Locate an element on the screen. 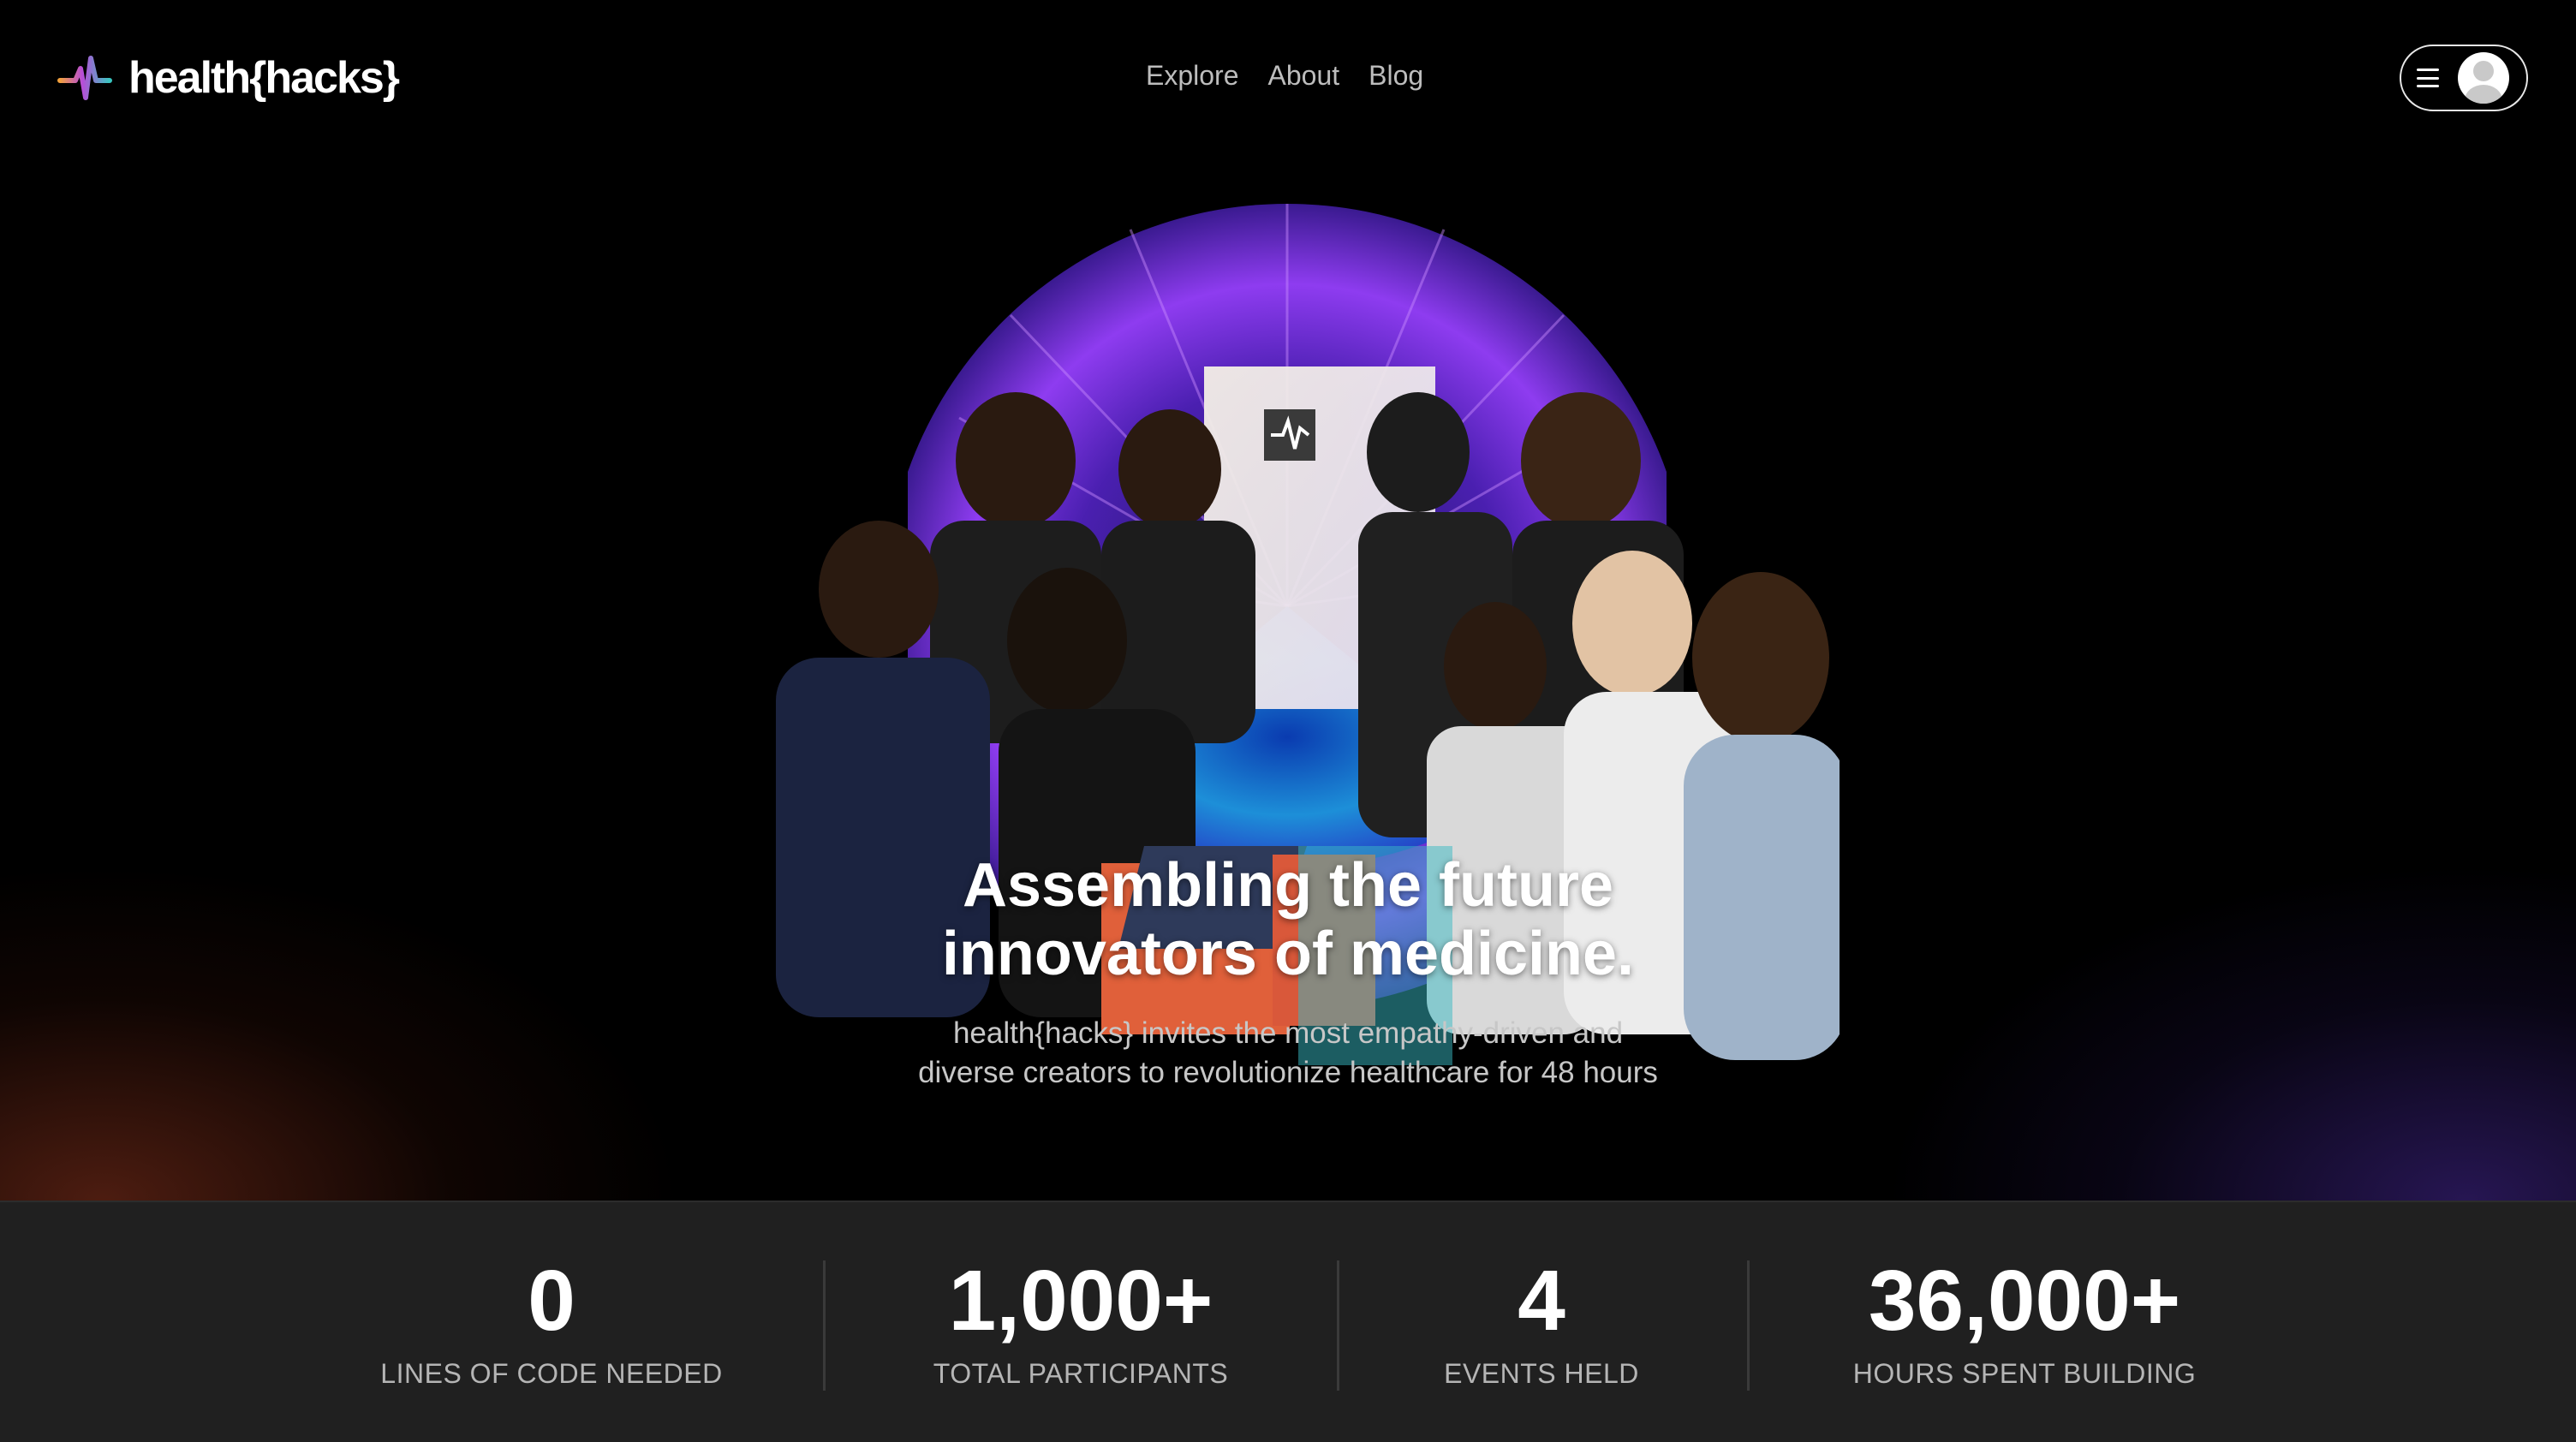 The image size is (2576, 1442). nav-explore: Explore is located at coordinates (1192, 76).